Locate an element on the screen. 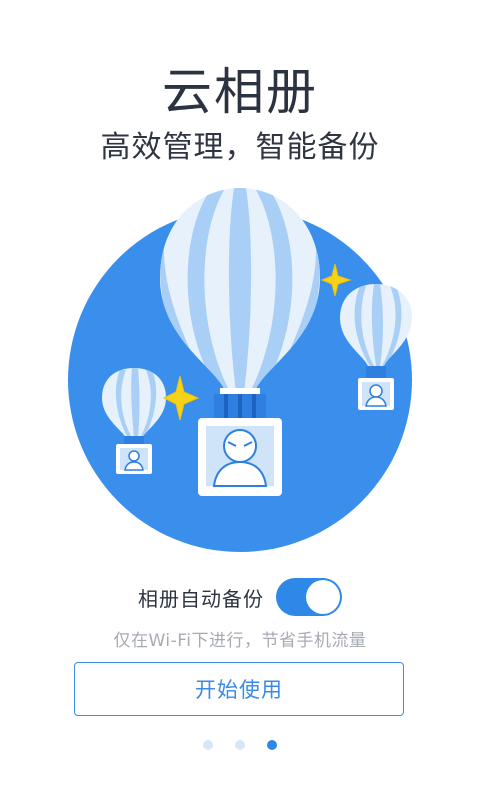 This screenshot has height=800, width=480. page-indicator is located at coordinates (240, 745).